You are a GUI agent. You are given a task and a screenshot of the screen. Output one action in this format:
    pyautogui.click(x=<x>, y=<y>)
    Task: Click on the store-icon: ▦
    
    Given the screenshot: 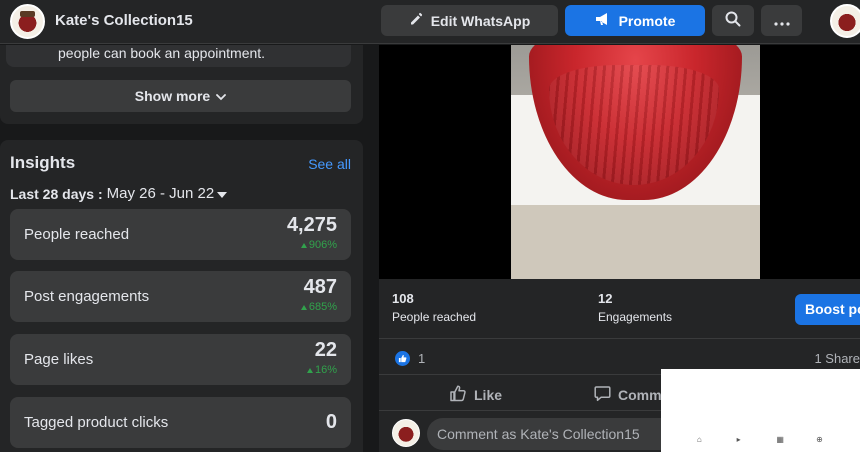 What is the action you would take?
    pyautogui.click(x=780, y=439)
    